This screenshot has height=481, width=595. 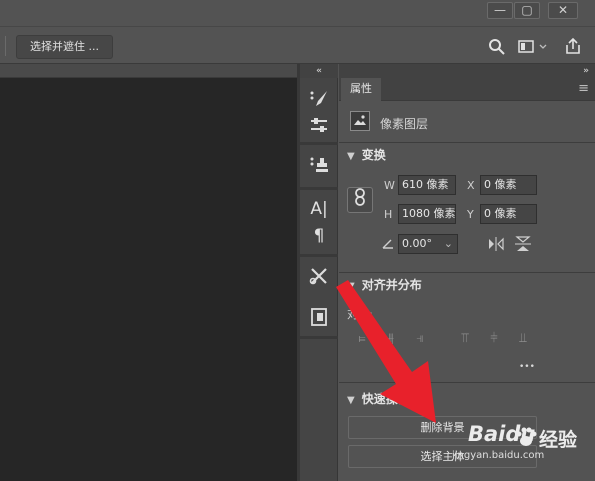 I want to click on align-right-icon: ⫣, so click(x=420, y=339).